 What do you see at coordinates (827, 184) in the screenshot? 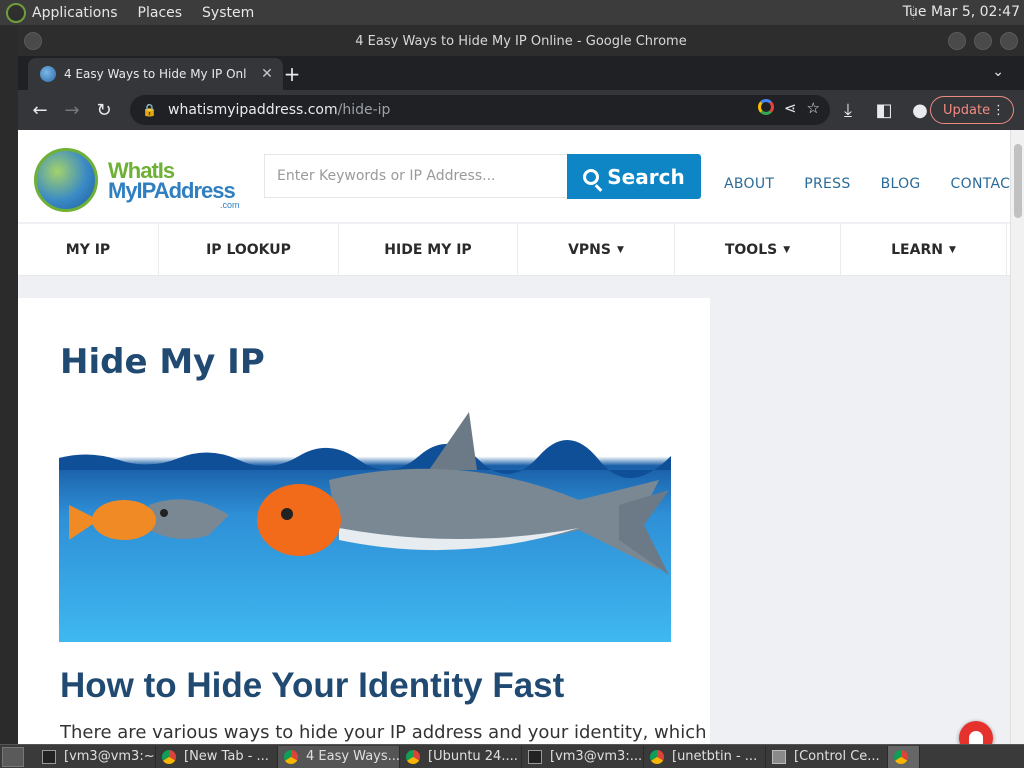
I see `link-press: PRESS` at bounding box center [827, 184].